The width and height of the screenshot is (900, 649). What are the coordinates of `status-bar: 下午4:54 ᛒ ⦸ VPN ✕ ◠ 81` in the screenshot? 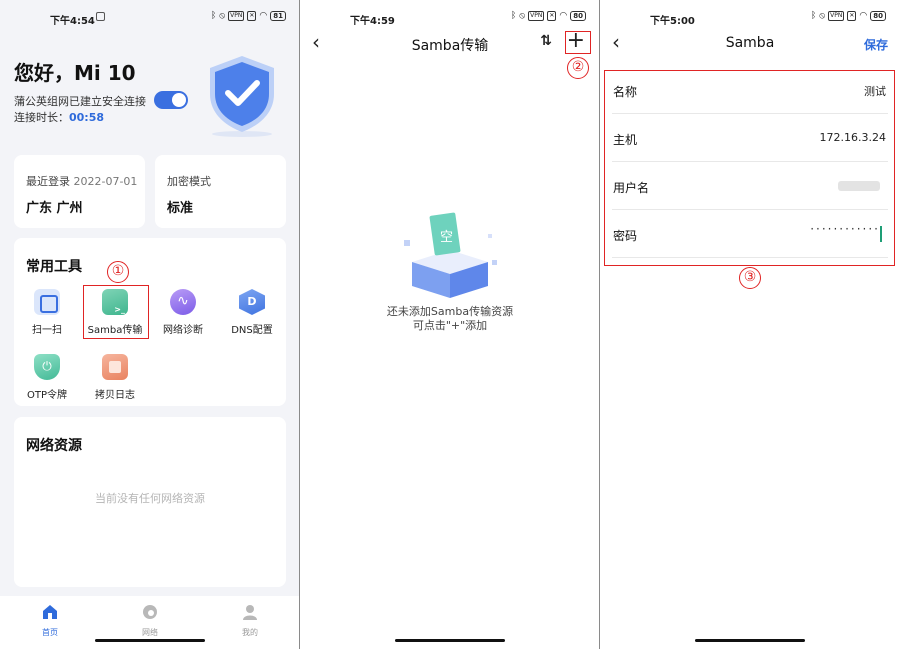 It's located at (150, 17).